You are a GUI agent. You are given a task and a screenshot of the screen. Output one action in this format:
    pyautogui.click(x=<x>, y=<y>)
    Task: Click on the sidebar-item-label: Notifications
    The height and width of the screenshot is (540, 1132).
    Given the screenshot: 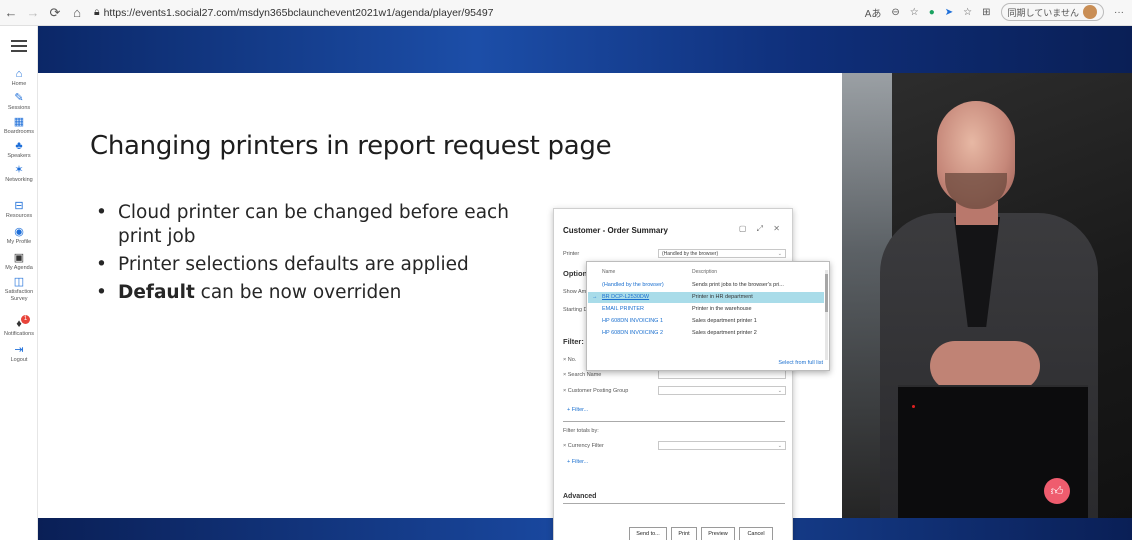 What is the action you would take?
    pyautogui.click(x=19, y=334)
    